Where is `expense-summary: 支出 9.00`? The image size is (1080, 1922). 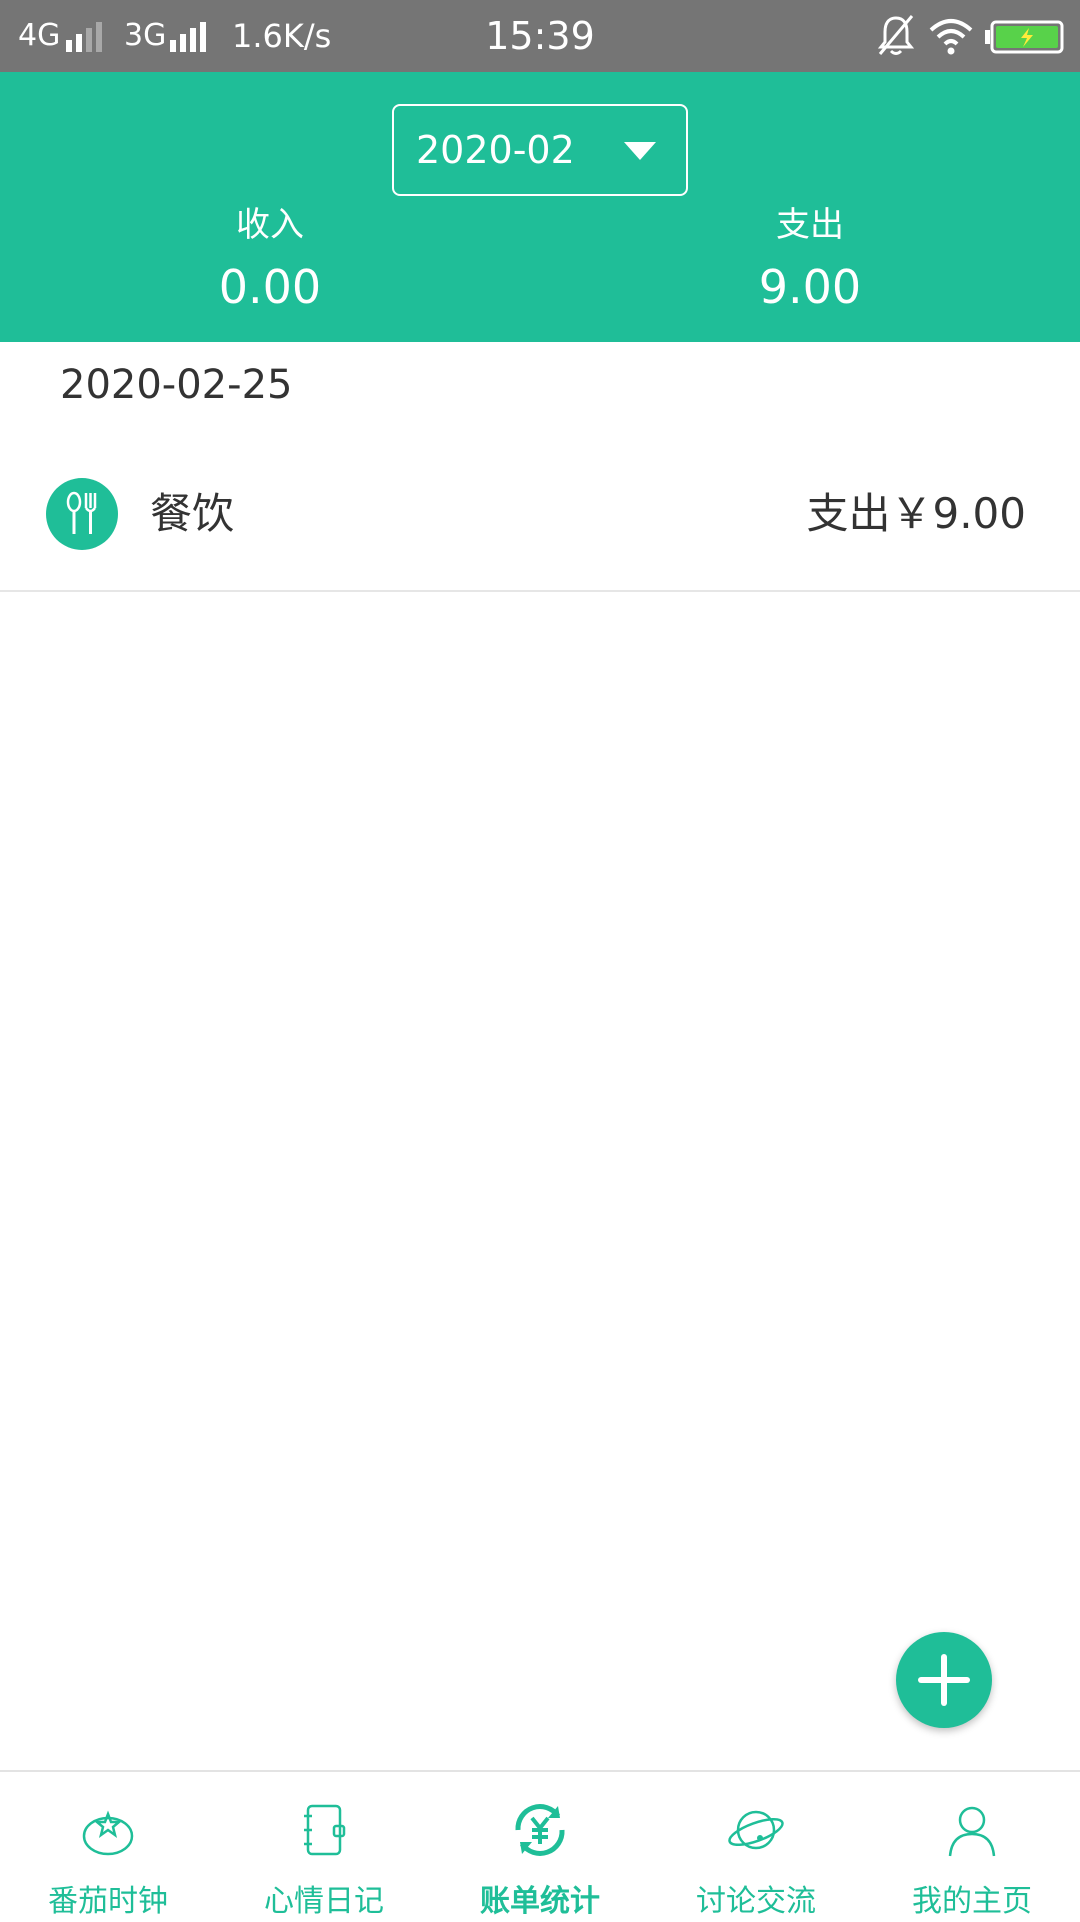
expense-summary: 支出 9.00 is located at coordinates (810, 262).